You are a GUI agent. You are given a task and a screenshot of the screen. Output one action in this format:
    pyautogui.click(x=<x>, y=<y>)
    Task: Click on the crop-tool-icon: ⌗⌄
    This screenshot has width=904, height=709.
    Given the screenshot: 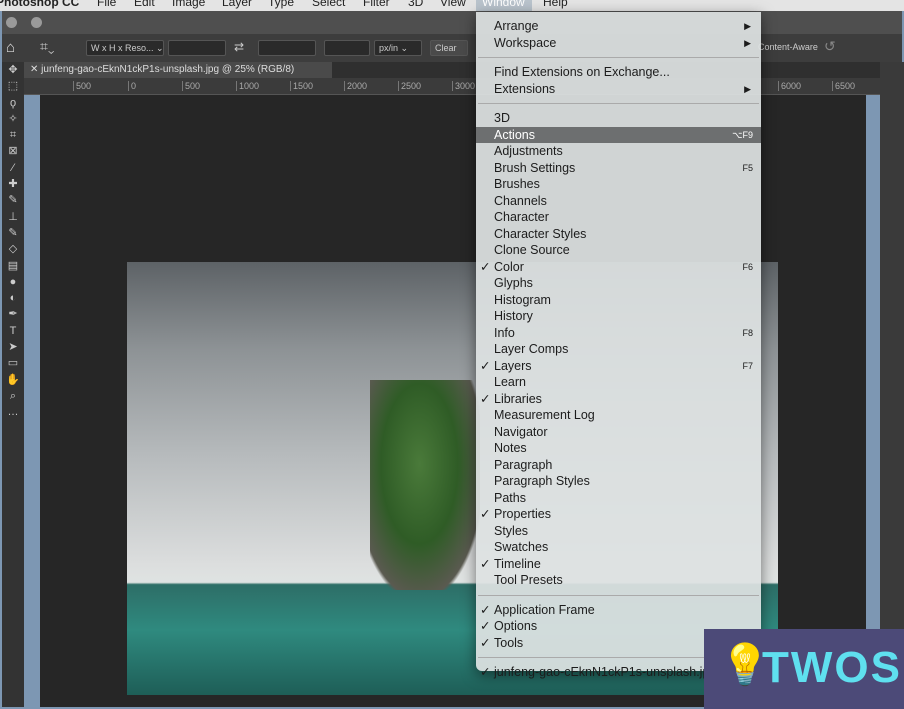 What is the action you would take?
    pyautogui.click(x=47, y=46)
    